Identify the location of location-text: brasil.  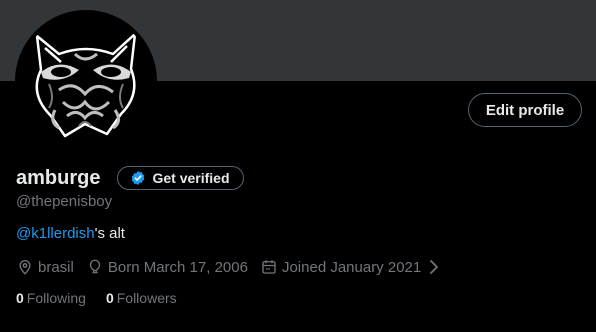
(56, 267).